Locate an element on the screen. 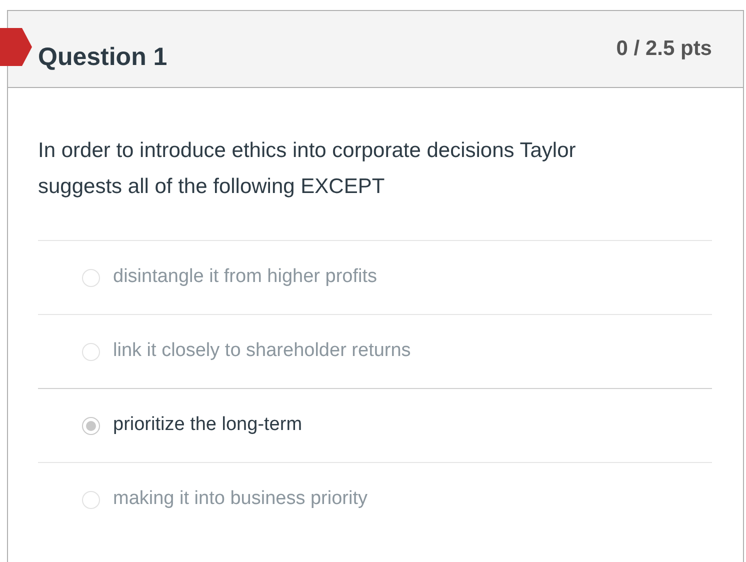 The image size is (746, 562). answer-label: link it closely to shareholder returns is located at coordinates (262, 351).